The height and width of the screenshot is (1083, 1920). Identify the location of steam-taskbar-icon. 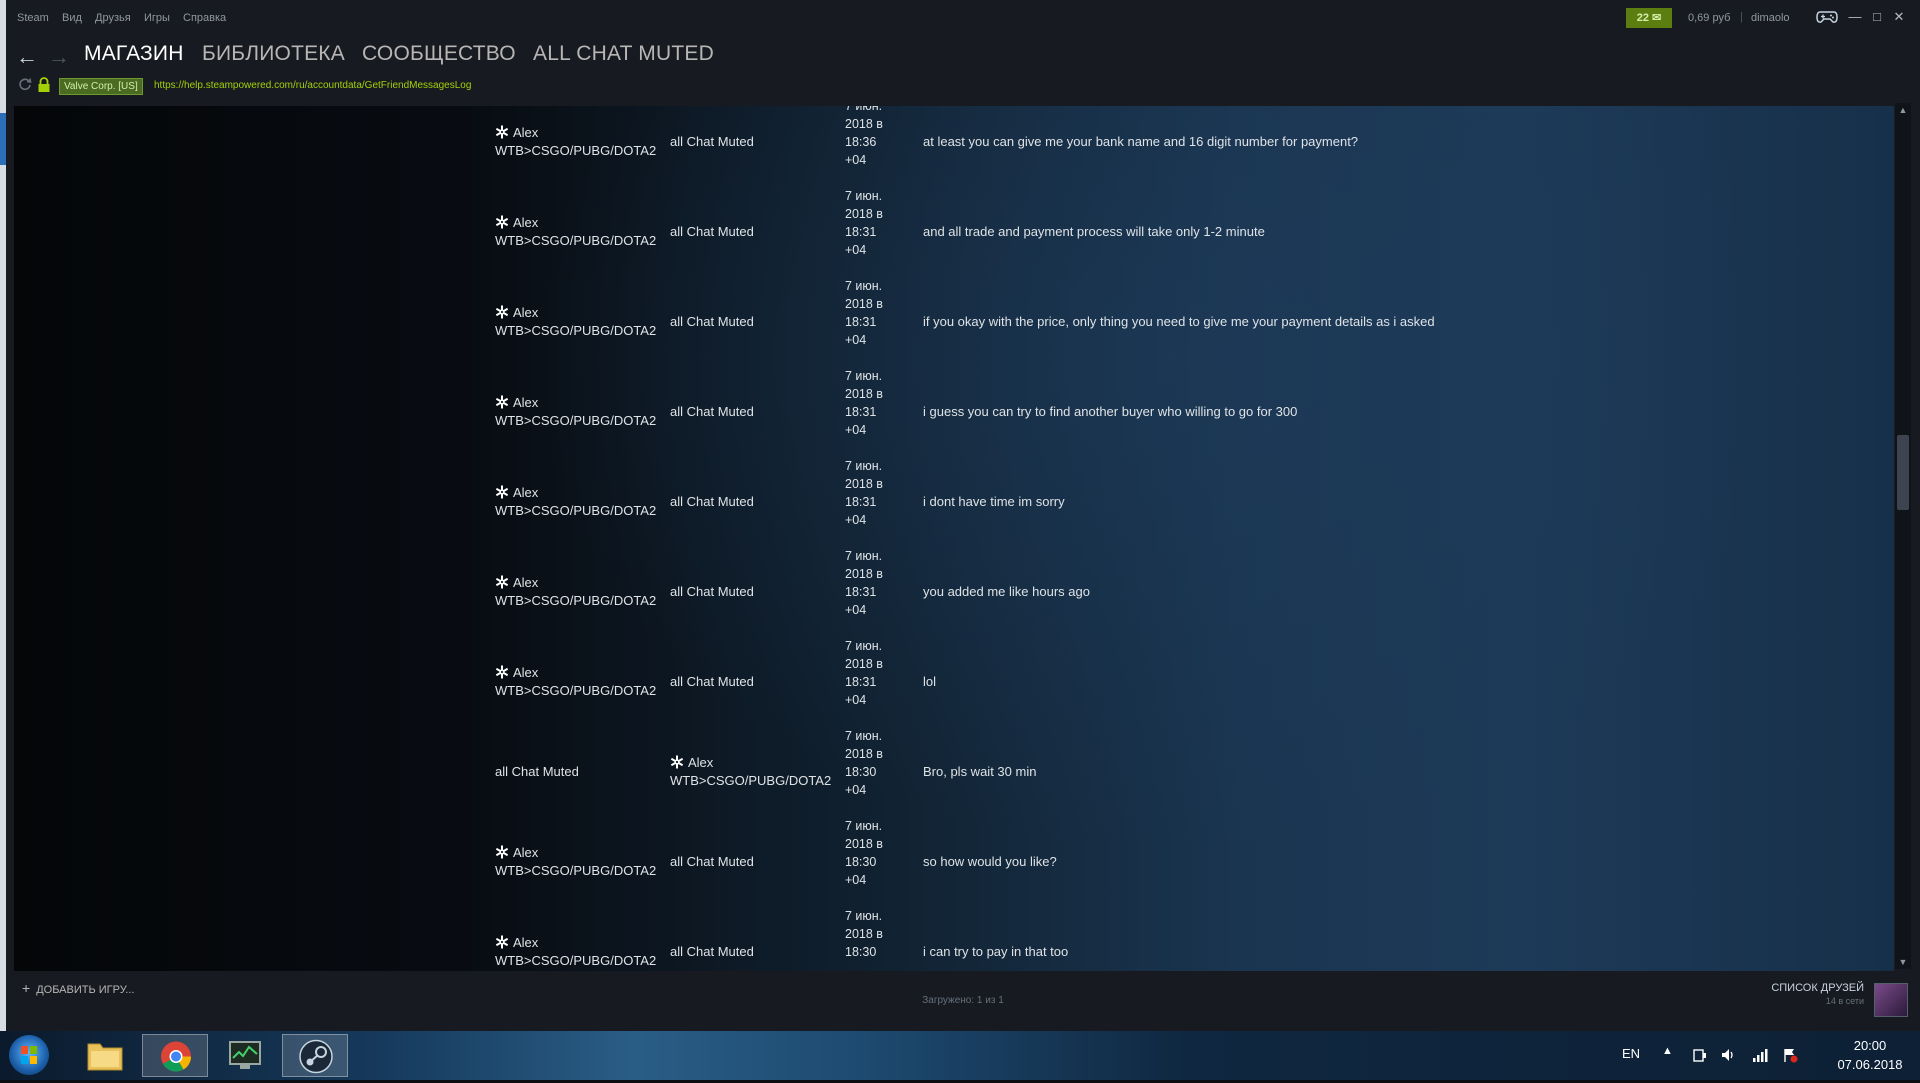
(315, 1055).